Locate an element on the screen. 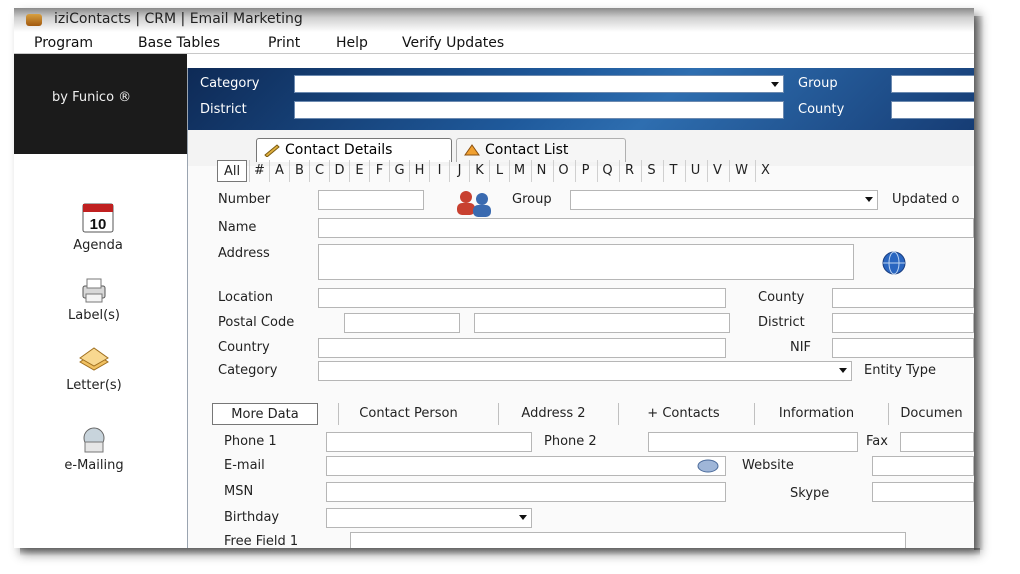  title-bar: iziContacts | CRM | Email Marketing is located at coordinates (494, 20).